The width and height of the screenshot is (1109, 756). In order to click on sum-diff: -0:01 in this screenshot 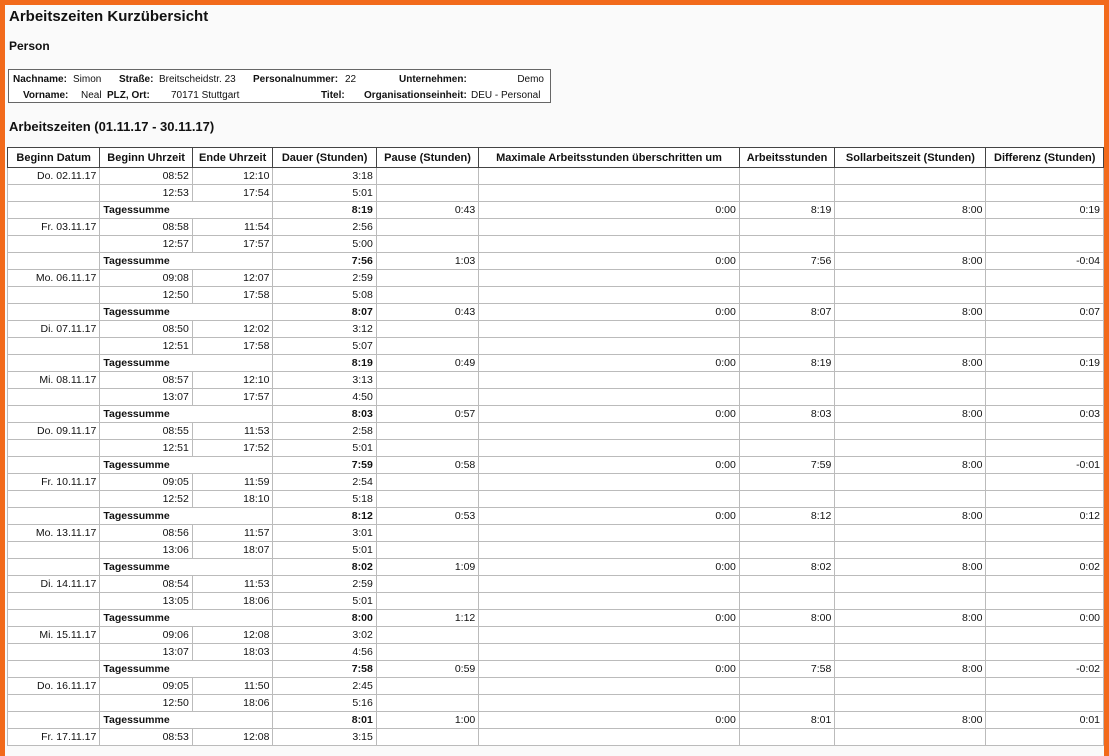, I will do `click(1044, 465)`.